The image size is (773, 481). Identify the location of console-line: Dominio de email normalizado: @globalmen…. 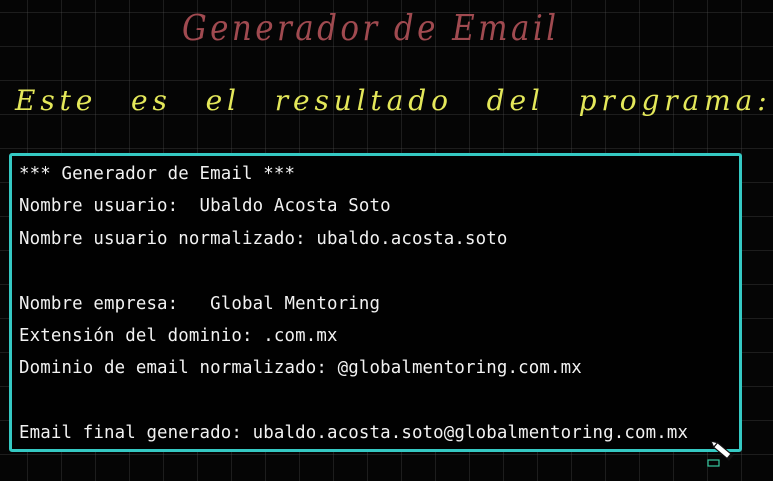
(300, 368).